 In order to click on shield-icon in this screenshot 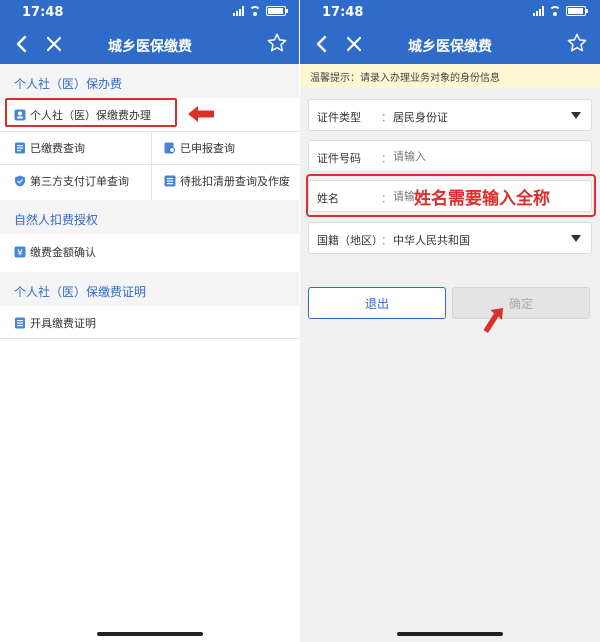, I will do `click(20, 181)`.